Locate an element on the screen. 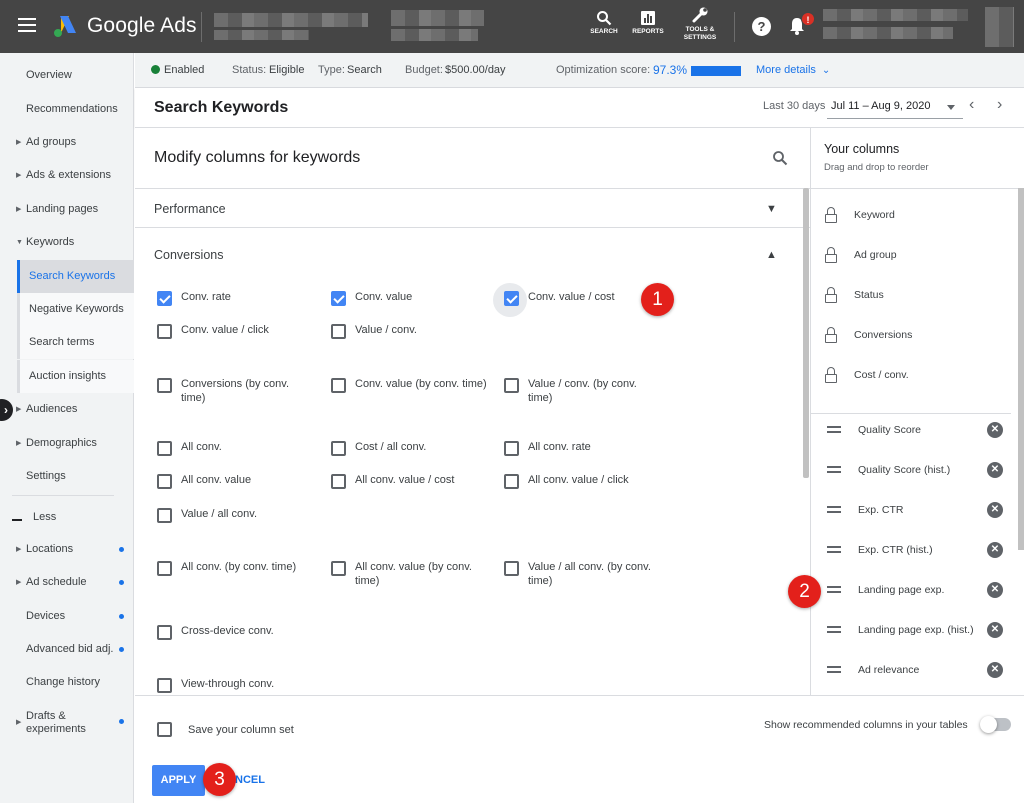 The image size is (1024, 803). checkbox-conversions-by-conv-time is located at coordinates (164, 385).